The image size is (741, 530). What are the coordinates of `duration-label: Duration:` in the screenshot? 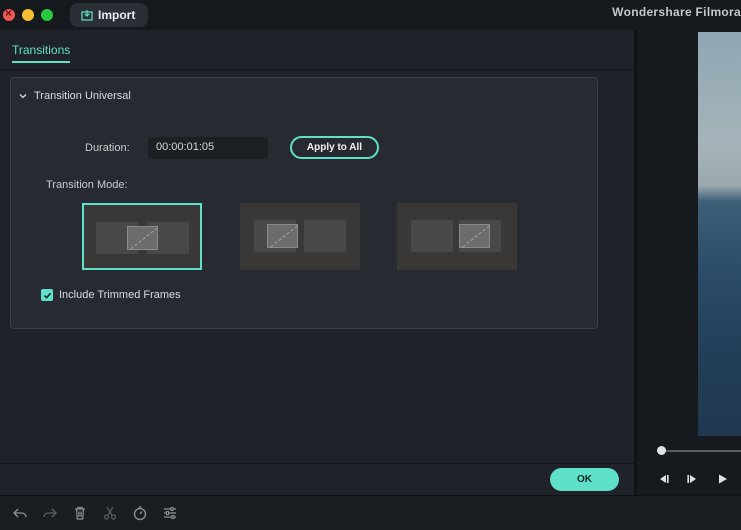 It's located at (107, 148).